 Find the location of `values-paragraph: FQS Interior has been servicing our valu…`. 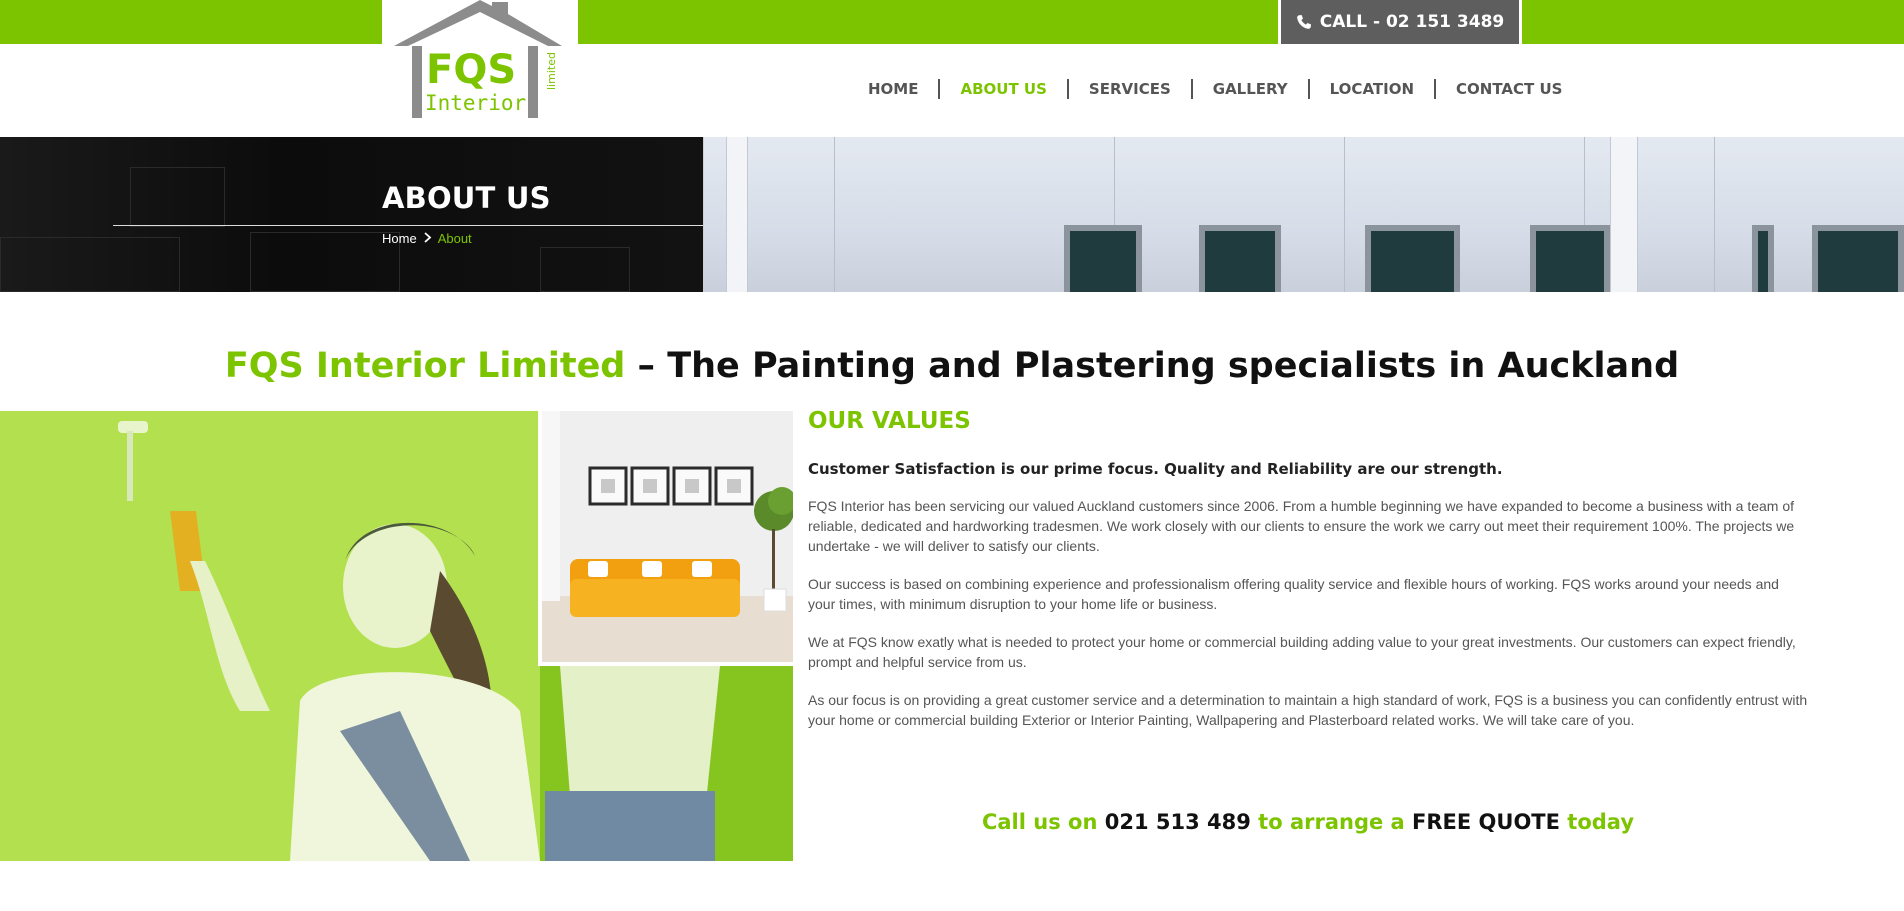

values-paragraph: FQS Interior has been servicing our valu… is located at coordinates (1301, 526).